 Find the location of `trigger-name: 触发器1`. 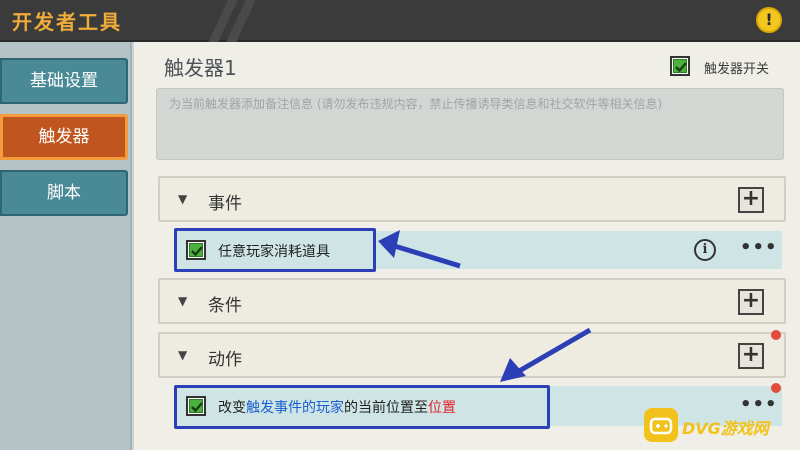

trigger-name: 触发器1 is located at coordinates (200, 66).